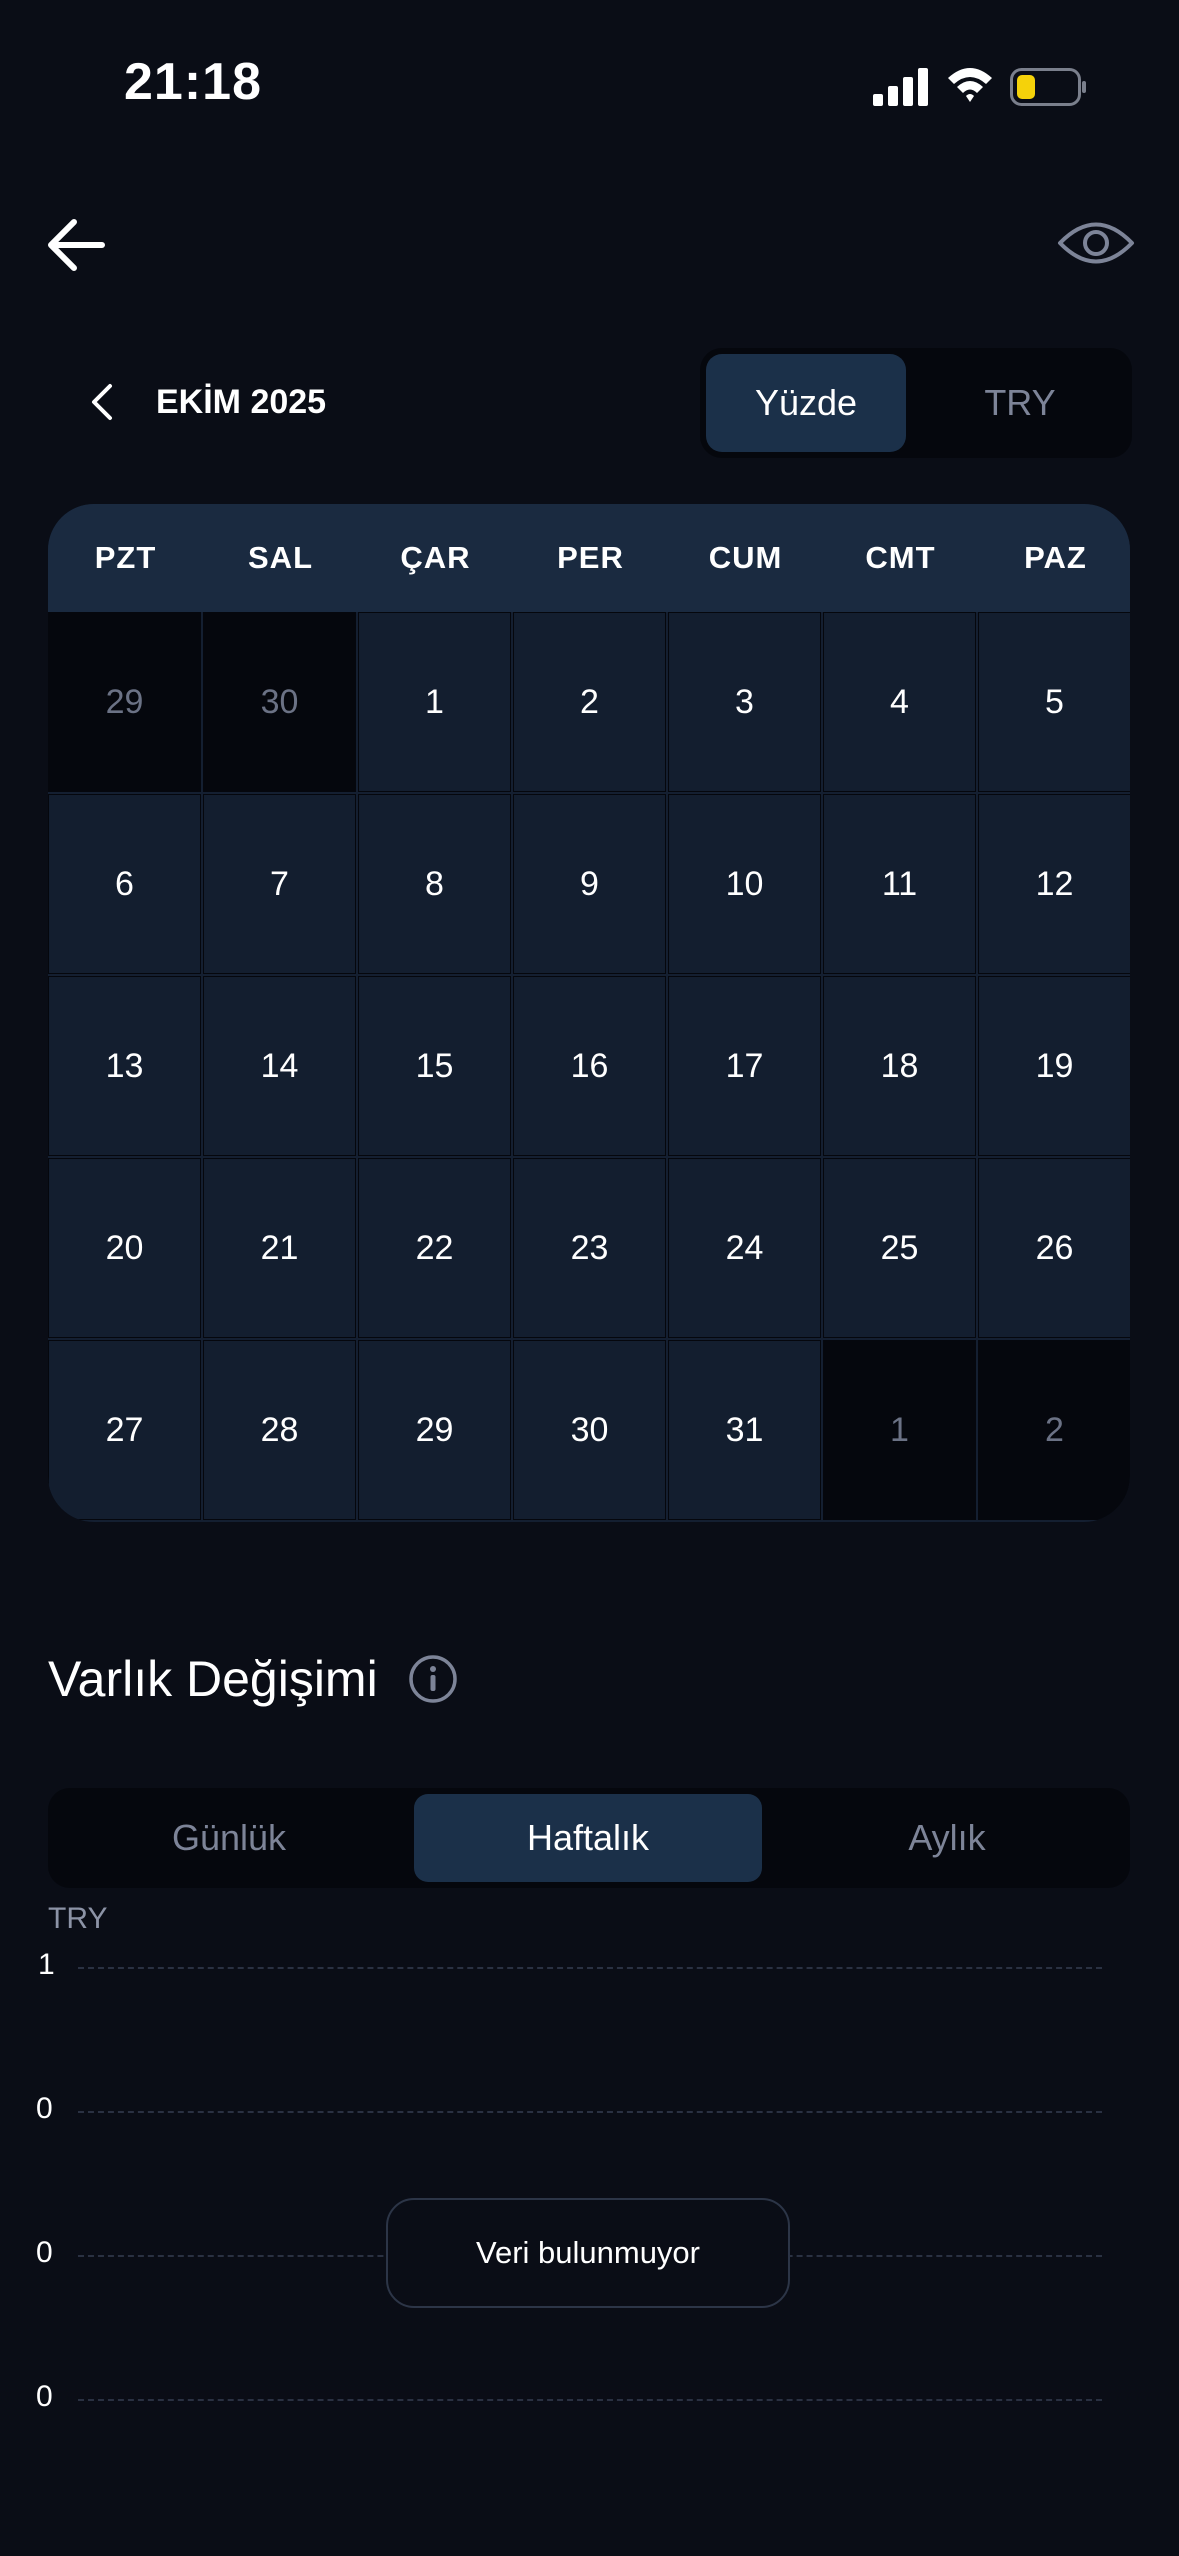 The height and width of the screenshot is (2556, 1179). What do you see at coordinates (229, 1838) in the screenshot?
I see `period-option-gunluk: Günlük` at bounding box center [229, 1838].